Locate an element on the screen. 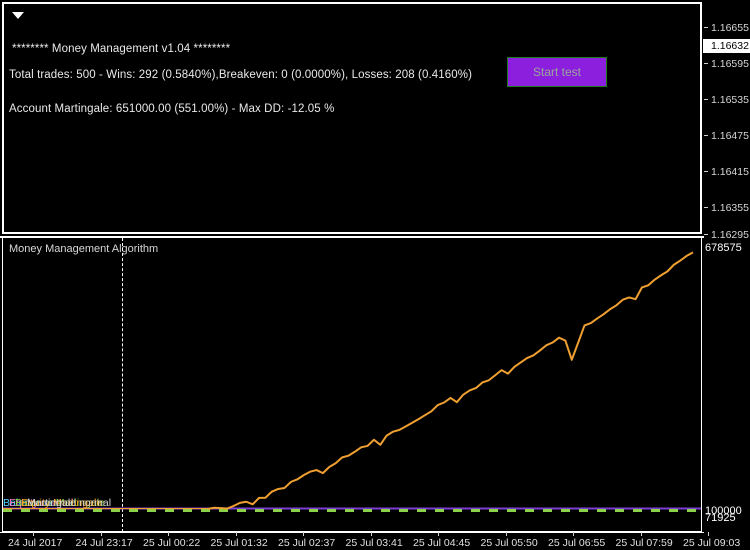  start-test-button: Start test is located at coordinates (557, 72).